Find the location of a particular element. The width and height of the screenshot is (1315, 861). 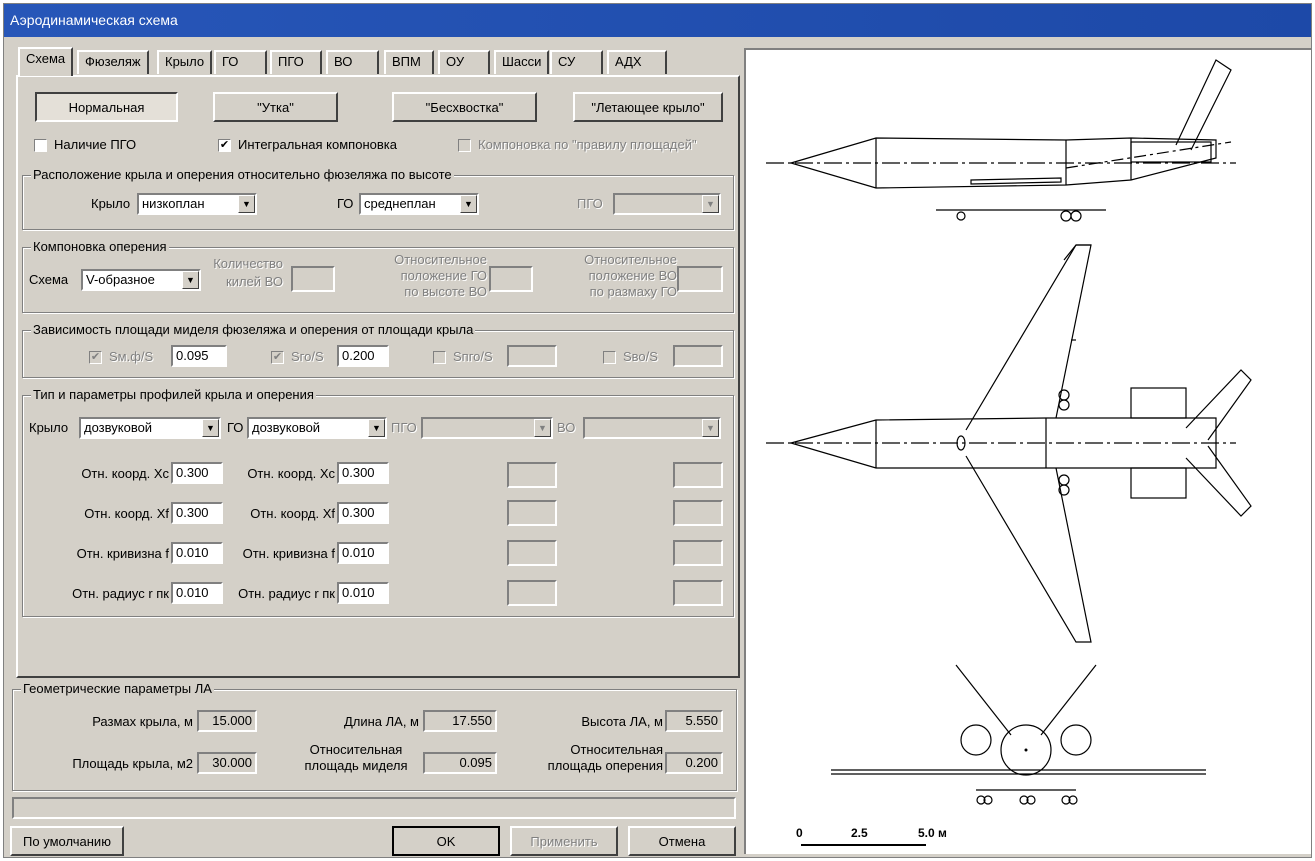

tab-go: ГО is located at coordinates (240, 62).